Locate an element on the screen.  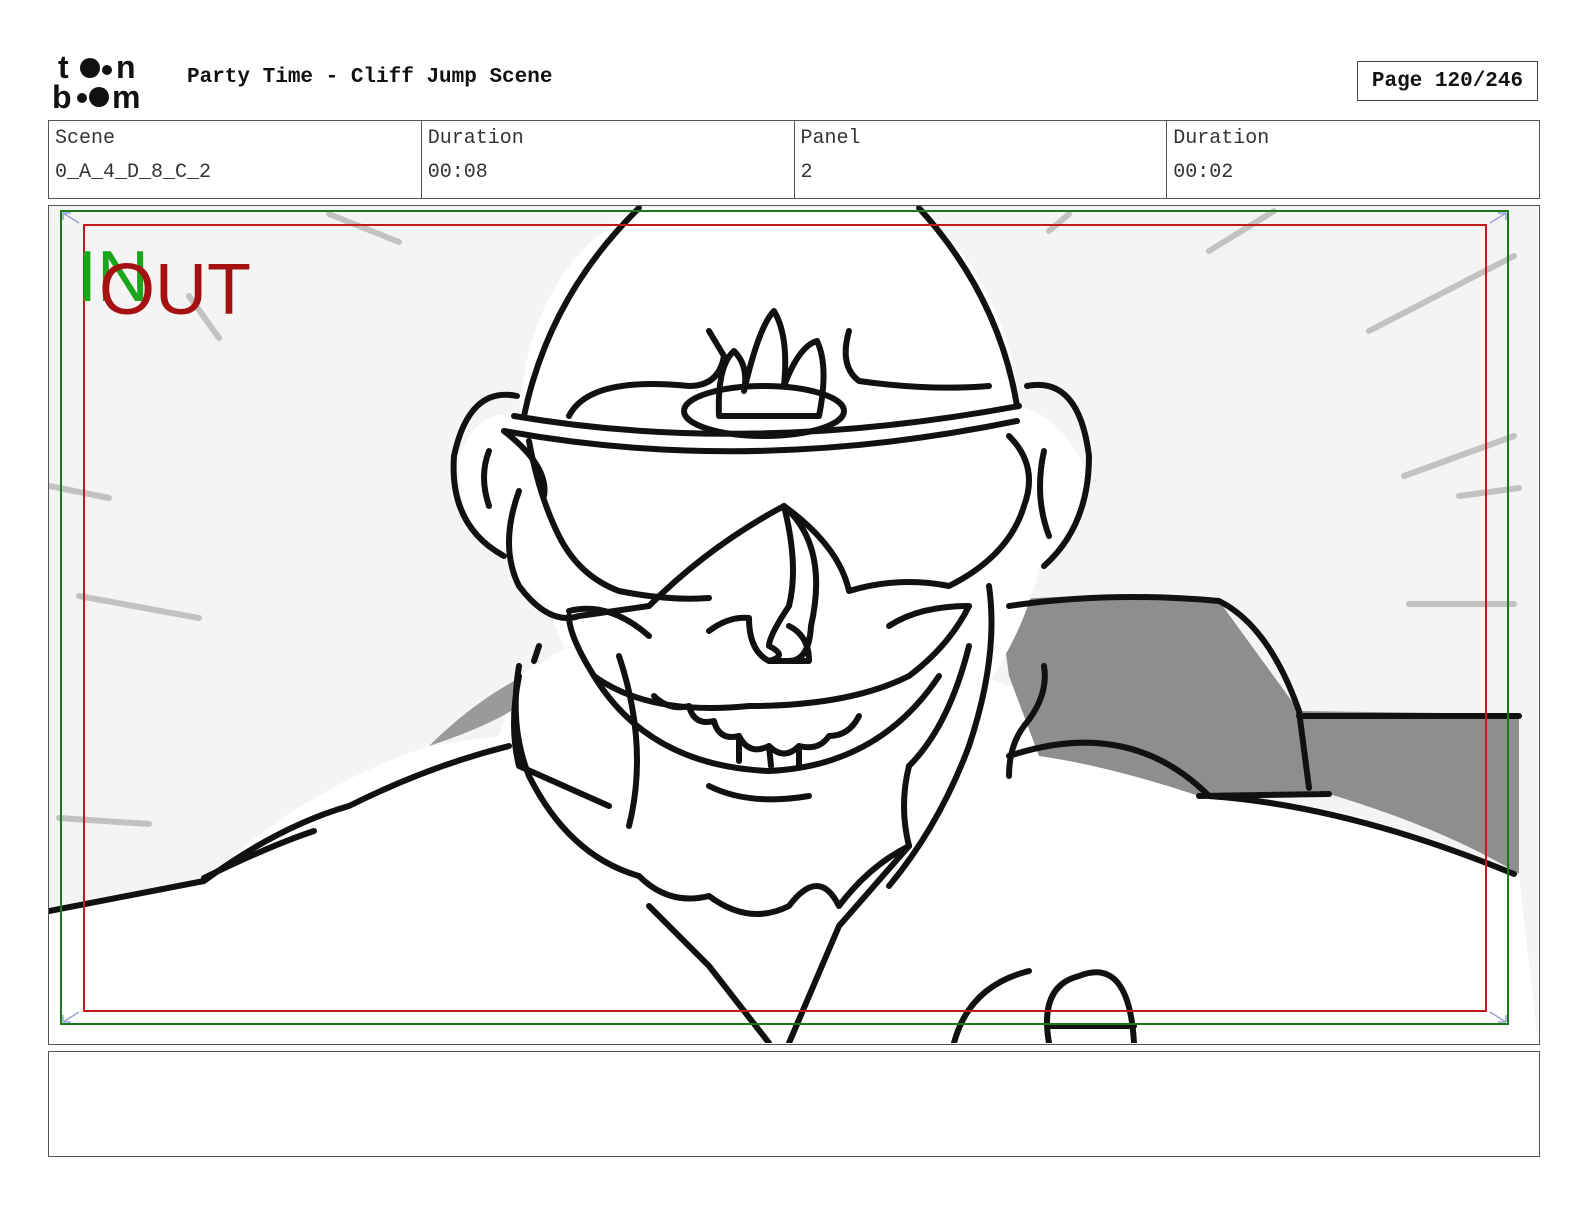
panel-cell: Panel 2 is located at coordinates (981, 159).